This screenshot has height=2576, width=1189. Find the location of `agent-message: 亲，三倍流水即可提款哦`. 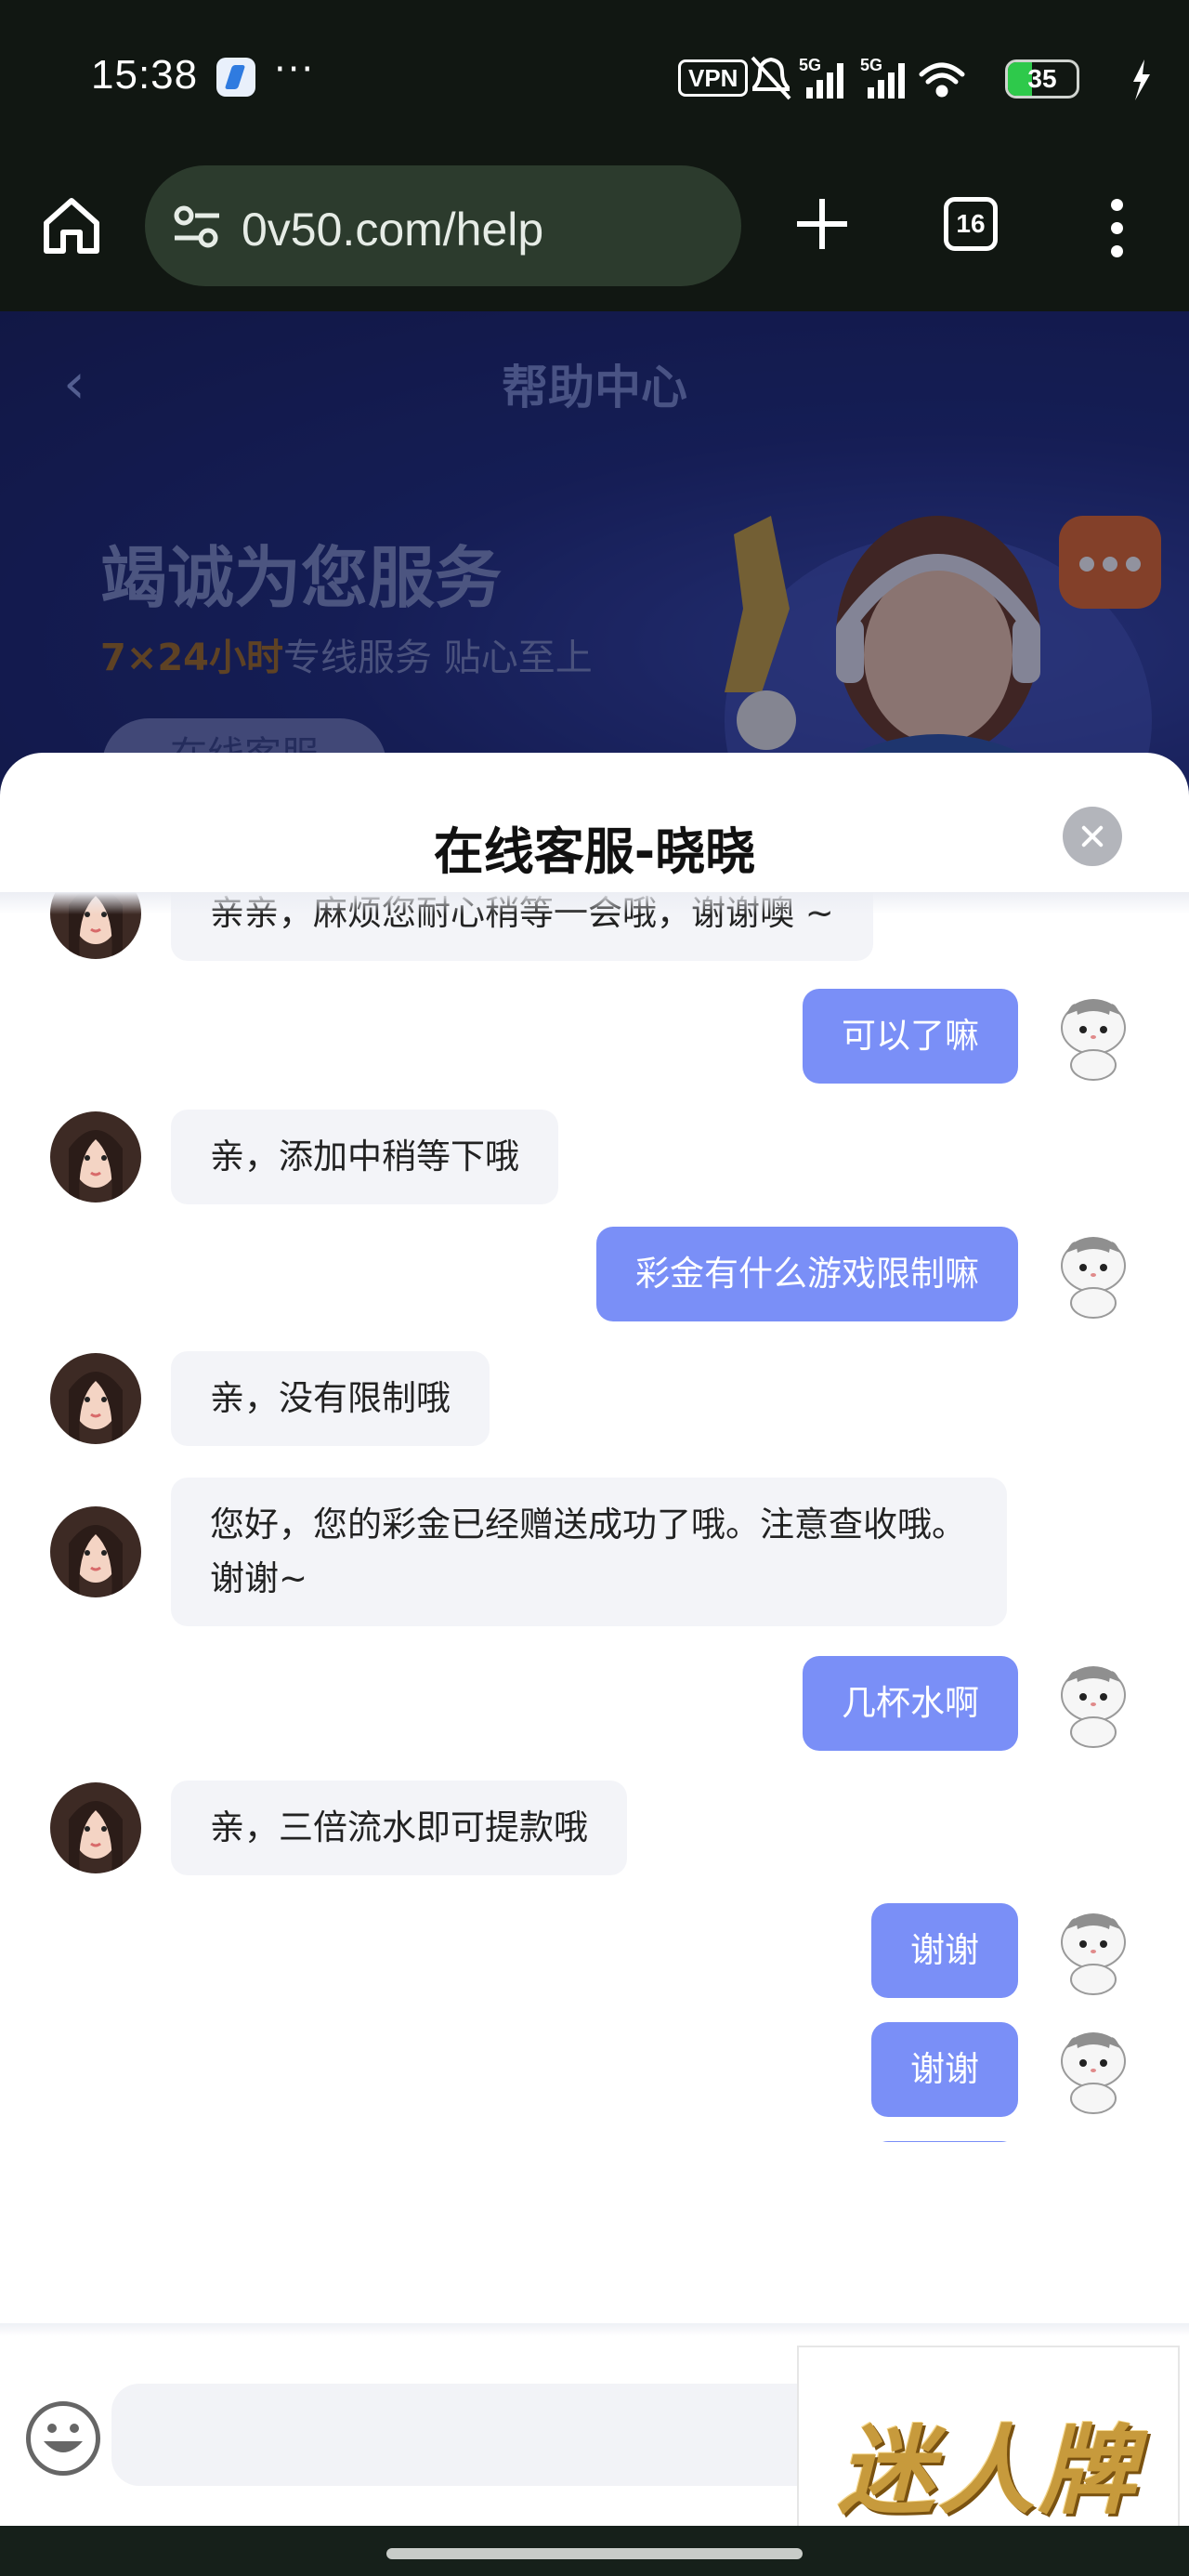

agent-message: 亲，三倍流水即可提款哦 is located at coordinates (338, 1828).